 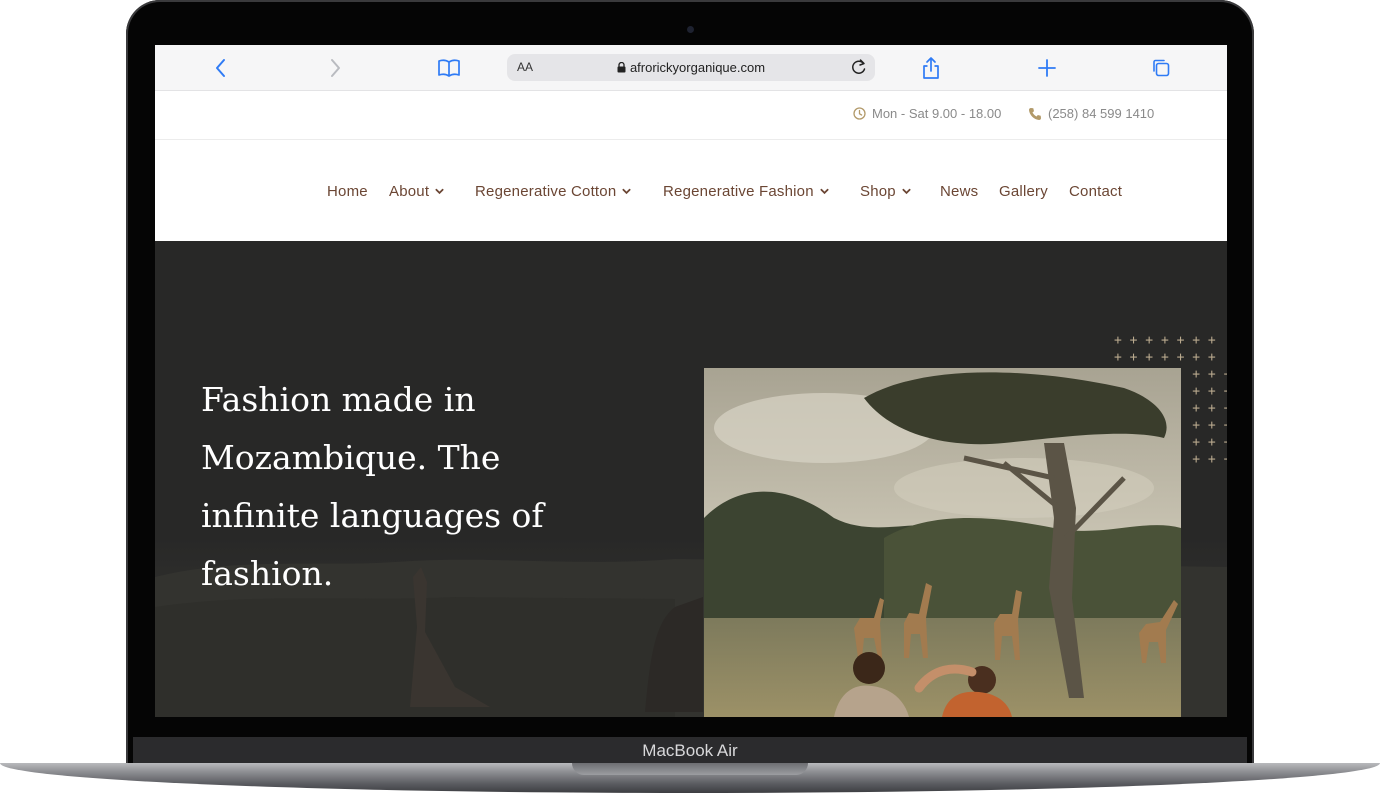 I want to click on clock-icon, so click(x=859, y=113).